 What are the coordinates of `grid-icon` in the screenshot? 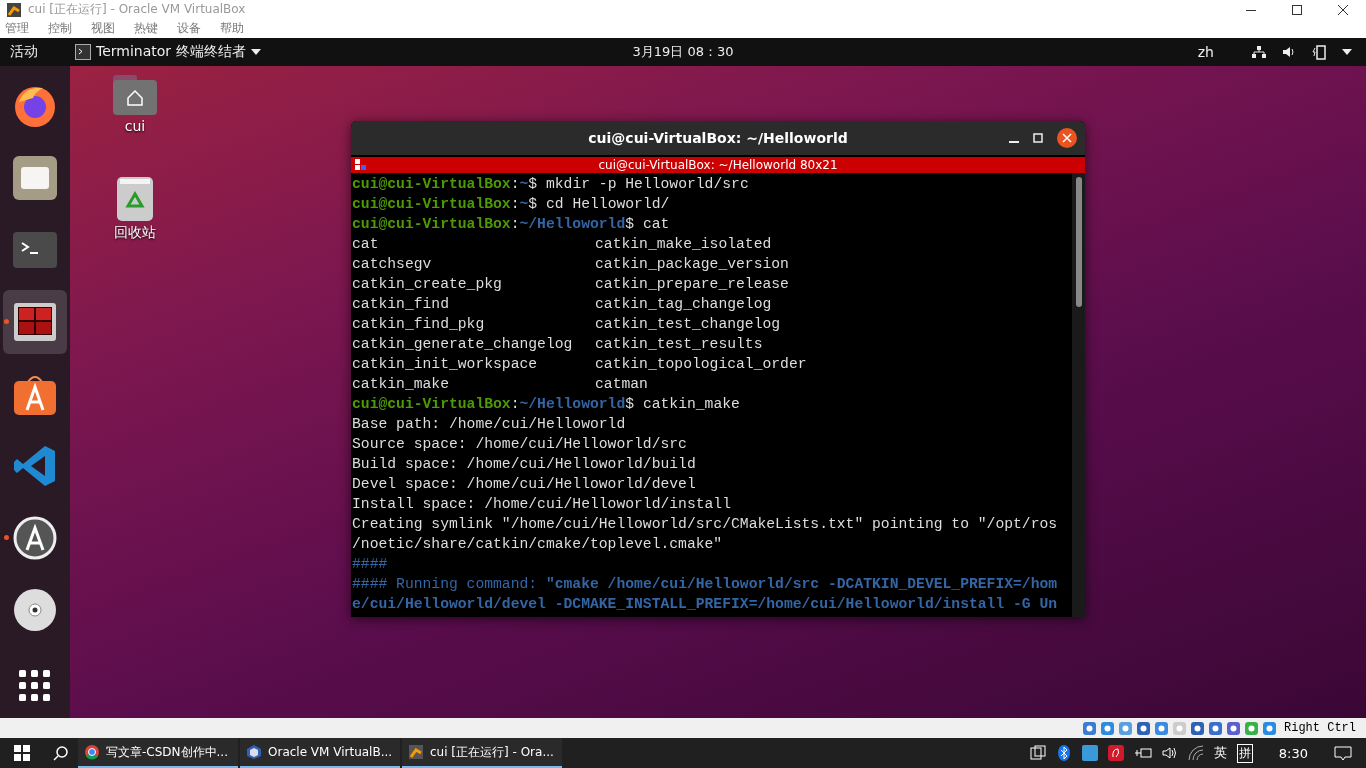 It's located at (361, 165).